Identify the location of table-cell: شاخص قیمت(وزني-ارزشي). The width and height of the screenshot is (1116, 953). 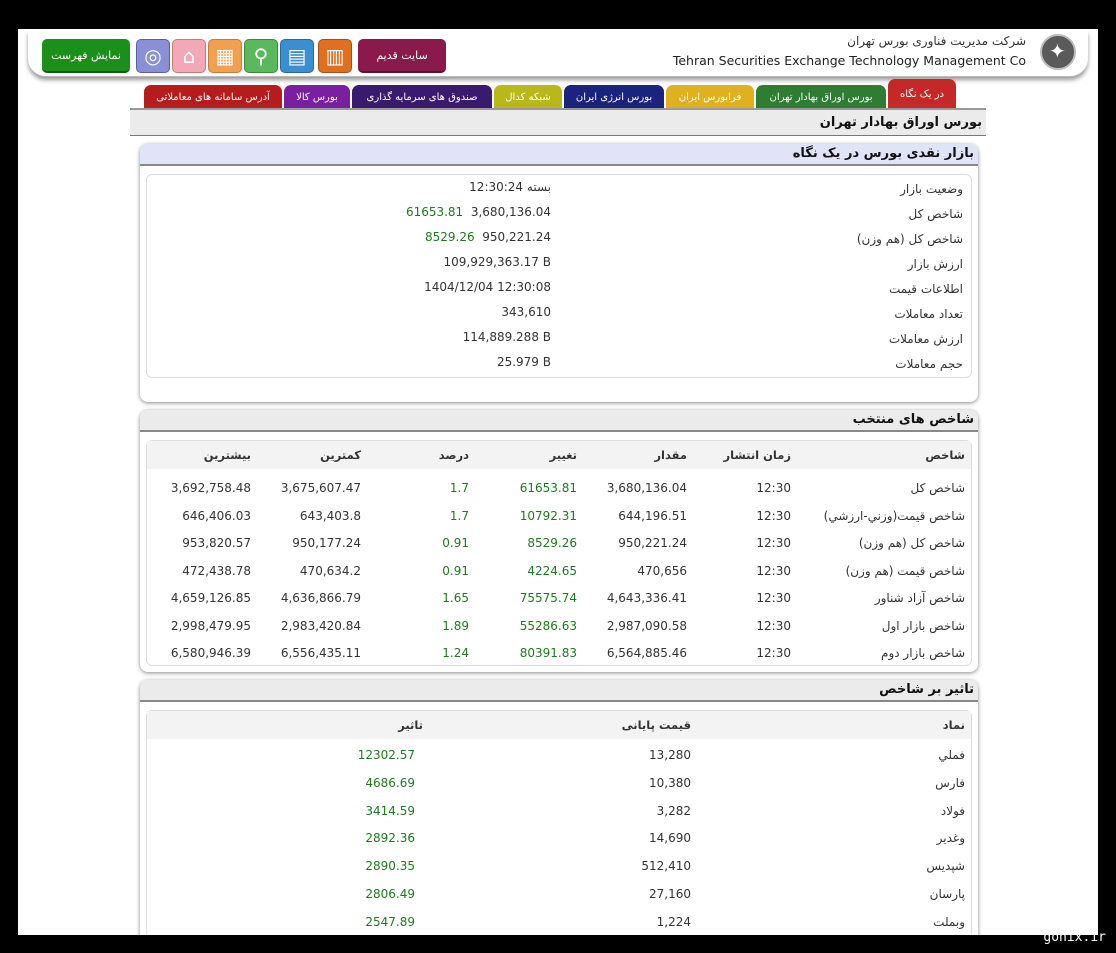
(894, 515).